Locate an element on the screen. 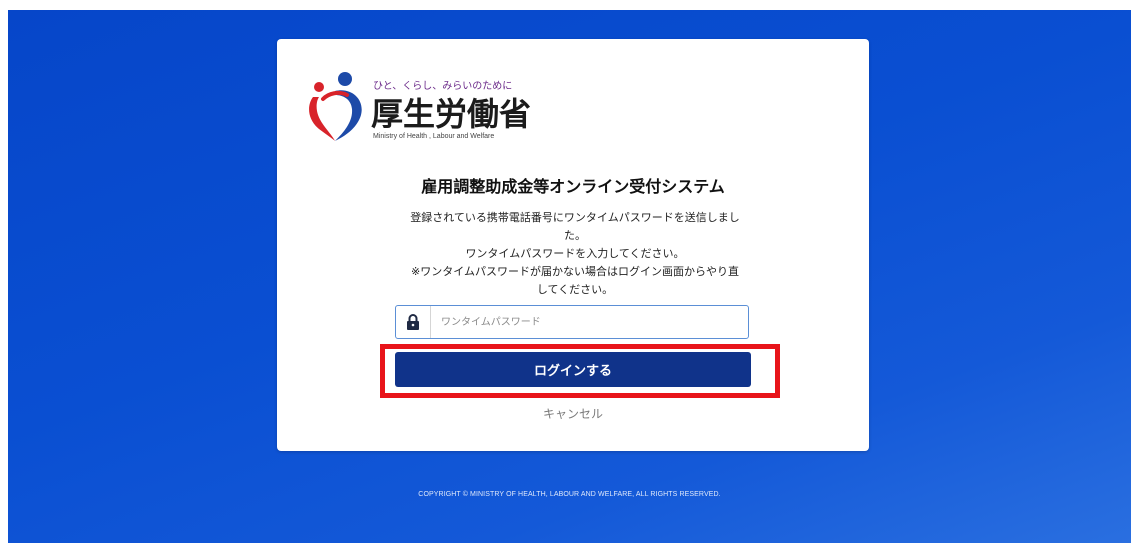 The height and width of the screenshot is (543, 1131). instruction-line: た。 is located at coordinates (575, 235).